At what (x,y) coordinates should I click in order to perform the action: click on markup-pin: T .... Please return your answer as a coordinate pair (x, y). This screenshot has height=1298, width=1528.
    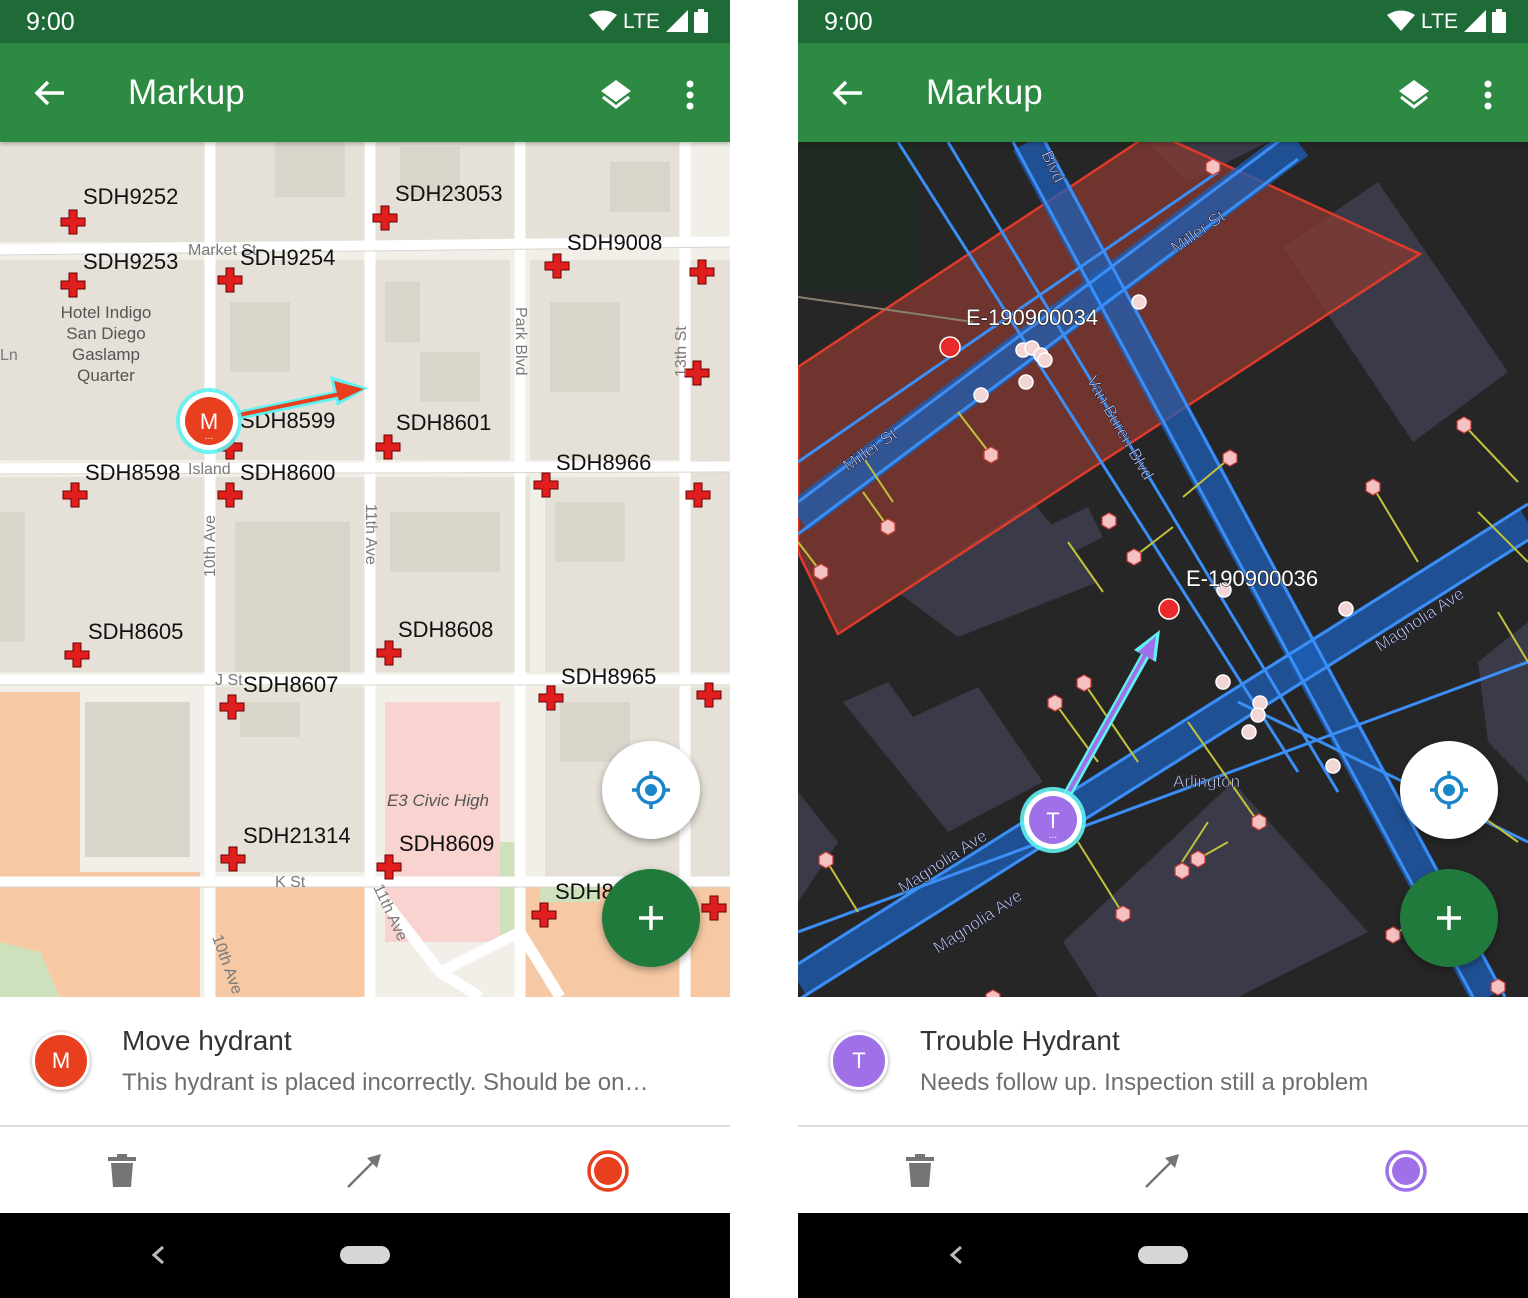
    Looking at the image, I should click on (1053, 820).